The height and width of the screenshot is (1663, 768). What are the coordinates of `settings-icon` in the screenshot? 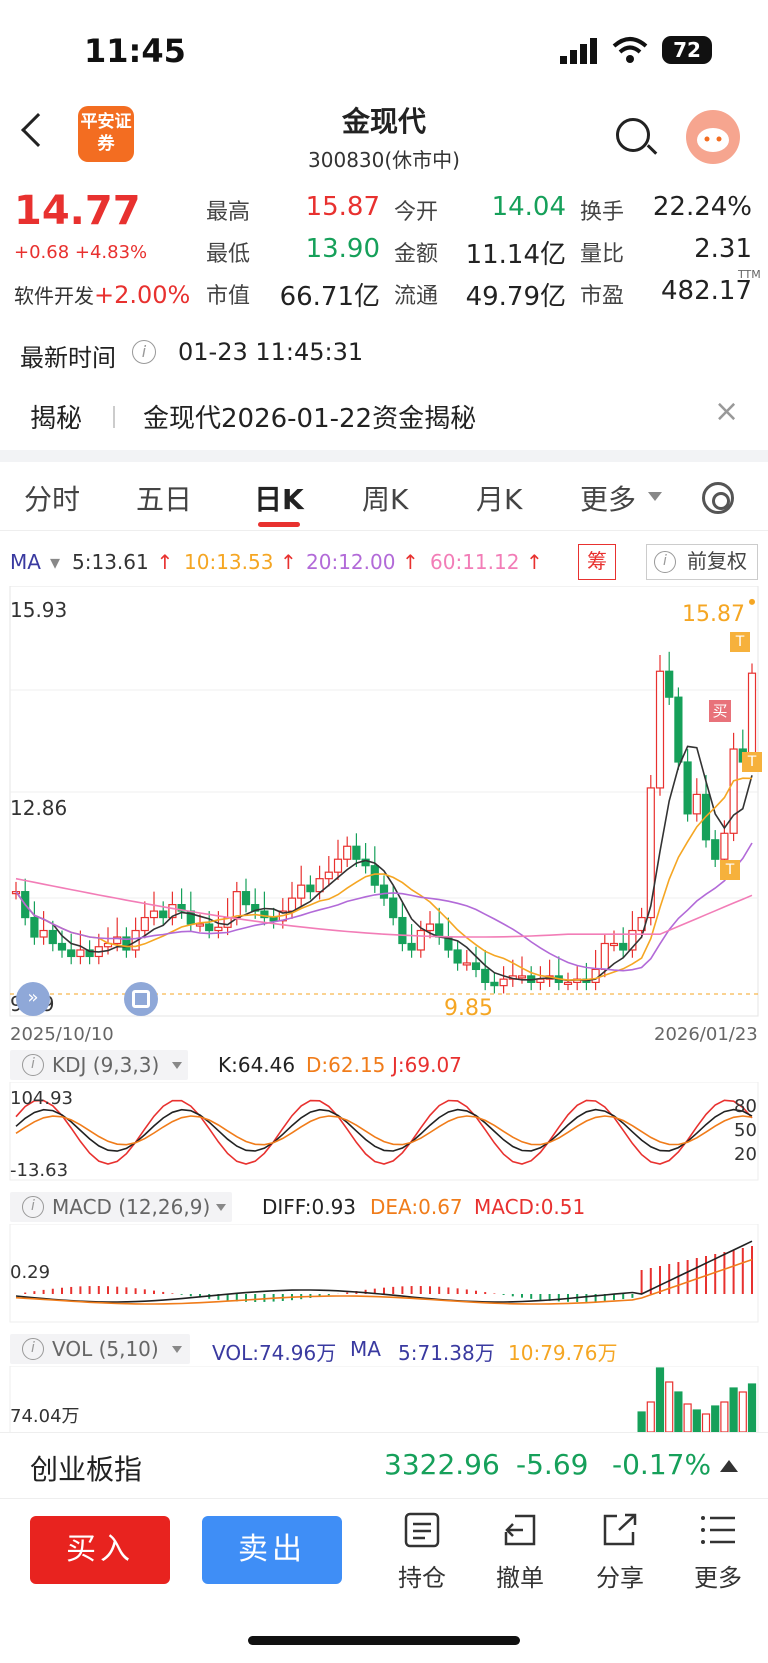 It's located at (718, 498).